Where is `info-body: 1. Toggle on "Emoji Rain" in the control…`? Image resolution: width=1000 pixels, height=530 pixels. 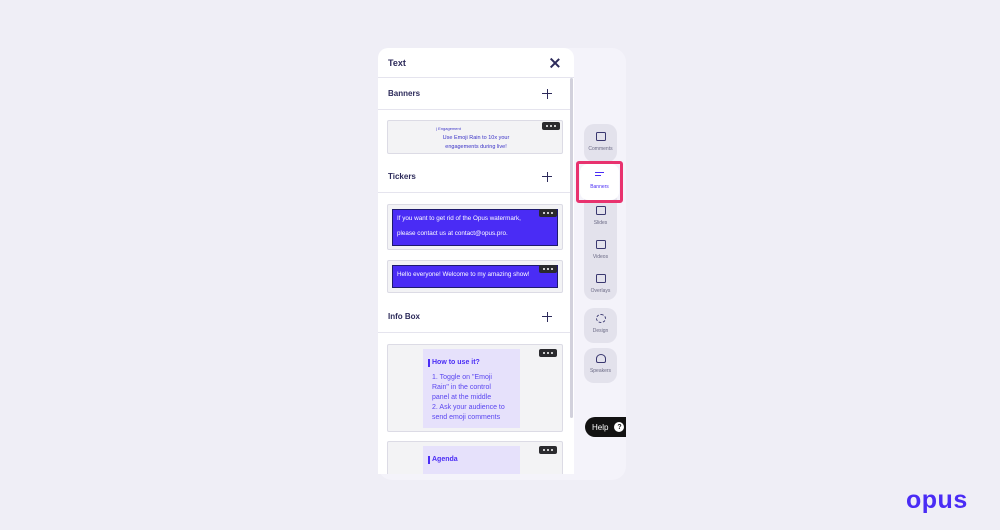 info-body: 1. Toggle on "Emoji Rain" in the control… is located at coordinates (468, 397).